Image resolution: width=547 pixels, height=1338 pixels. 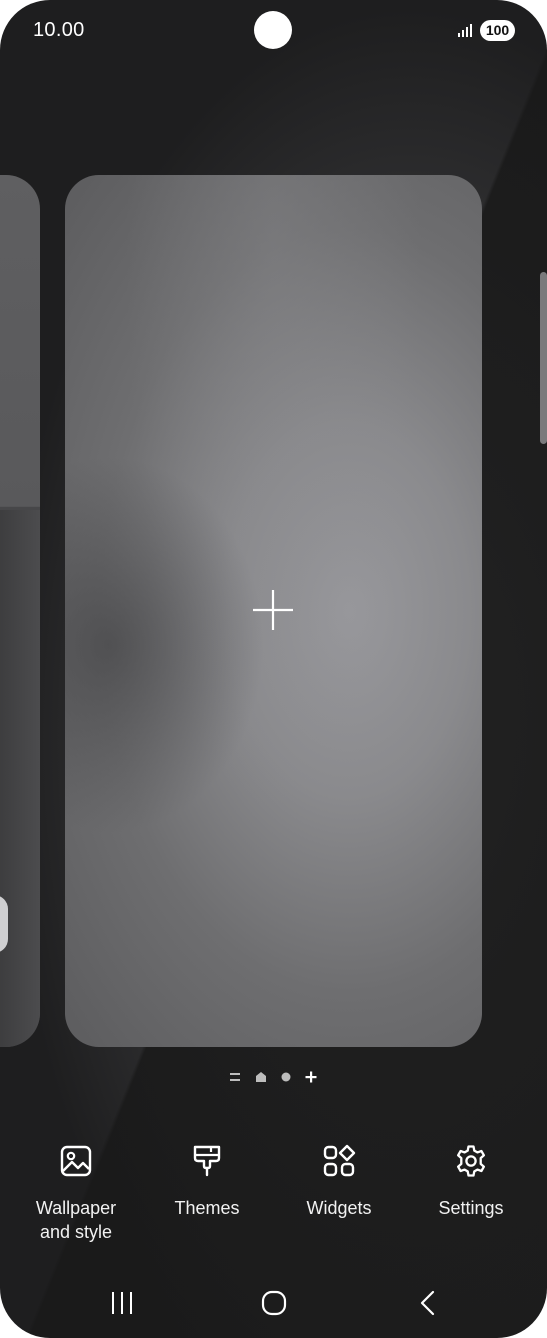 I want to click on home-icon, so click(x=261, y=1077).